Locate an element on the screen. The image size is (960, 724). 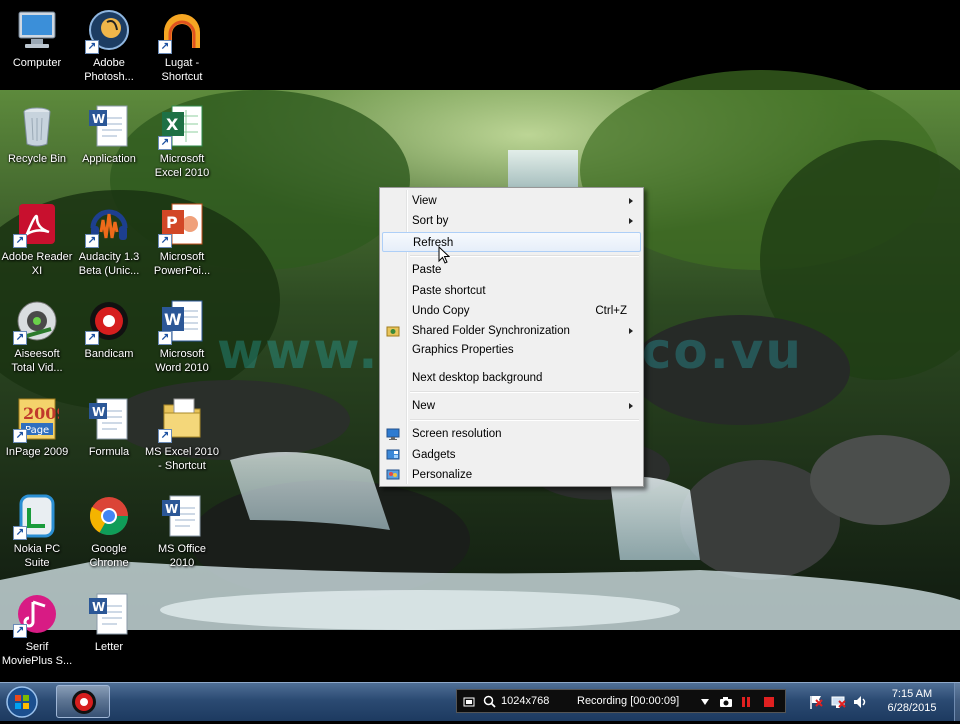
gadgets-icon is located at coordinates (393, 454).